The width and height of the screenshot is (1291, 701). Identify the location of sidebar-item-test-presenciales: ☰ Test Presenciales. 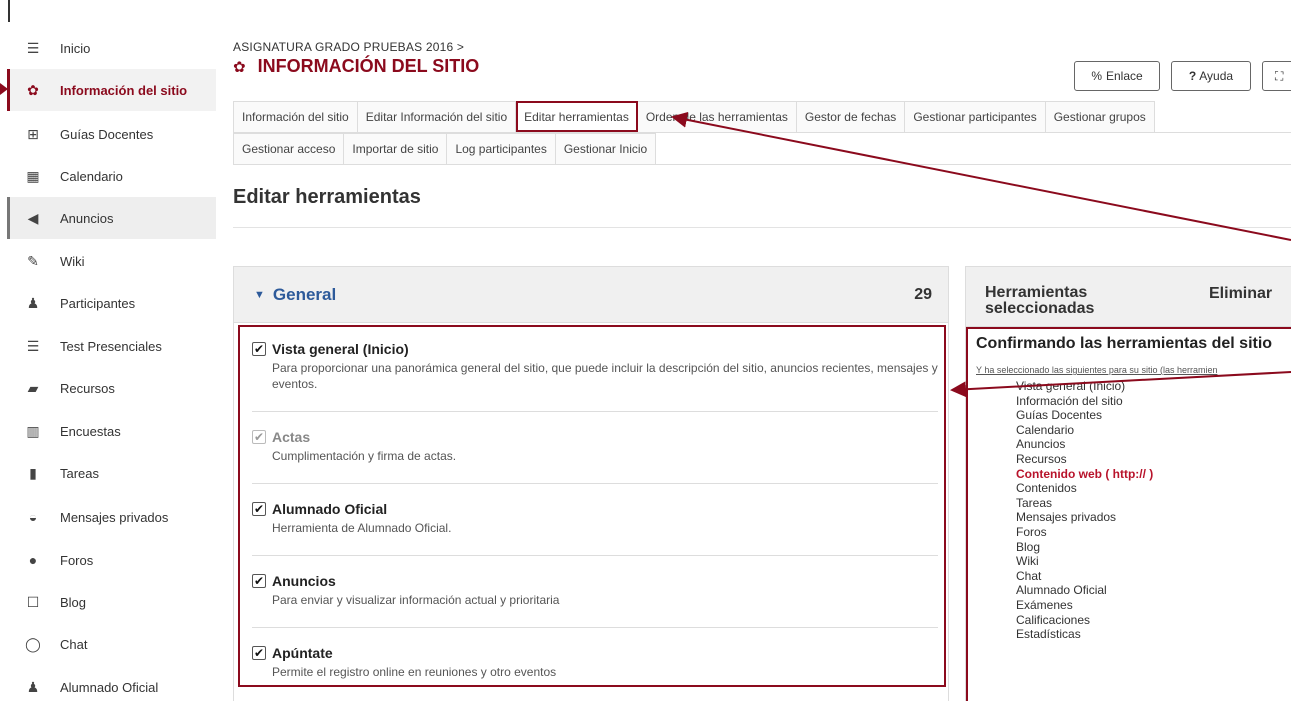
(113, 346).